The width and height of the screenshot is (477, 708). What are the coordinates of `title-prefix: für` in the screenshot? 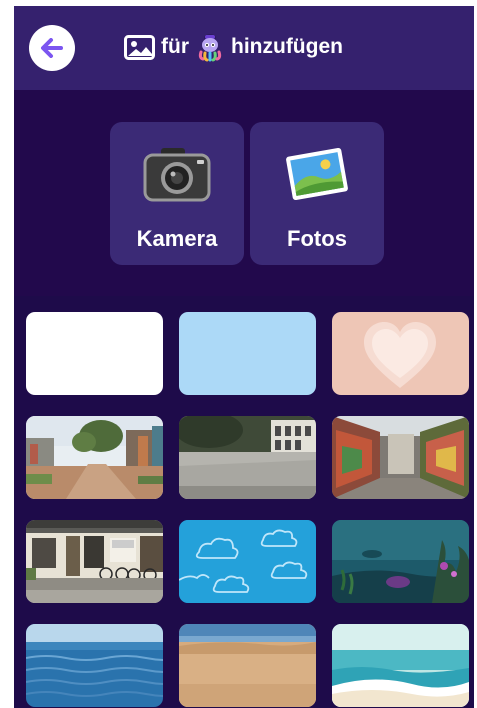 It's located at (175, 46).